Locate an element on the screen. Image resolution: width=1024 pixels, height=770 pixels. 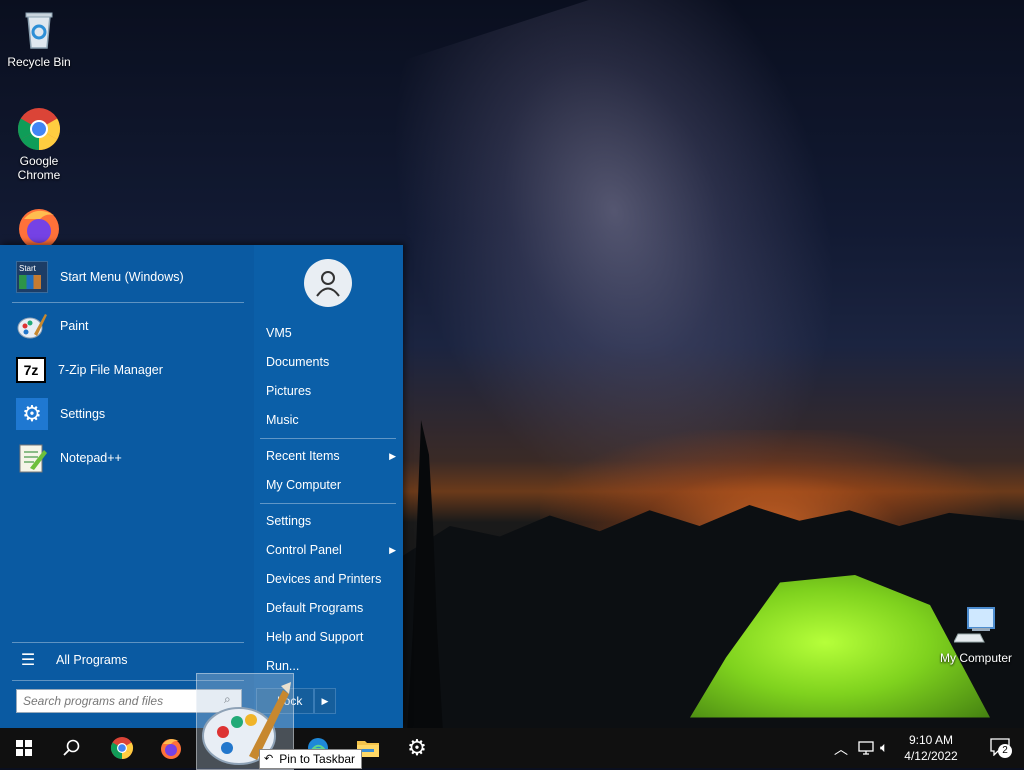
right-item-label: Devices and Printers is located at coordinates (324, 579).